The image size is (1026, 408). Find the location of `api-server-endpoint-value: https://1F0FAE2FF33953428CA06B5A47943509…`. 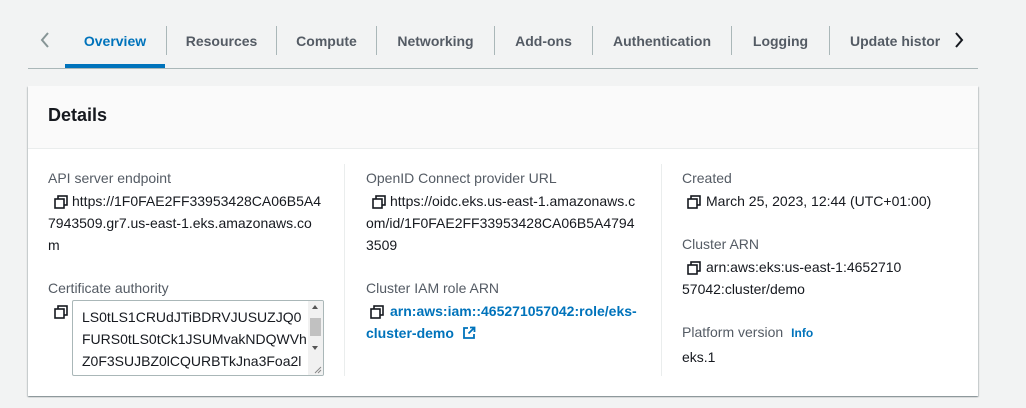

api-server-endpoint-value: https://1F0FAE2FF33953428CA06B5A47943509… is located at coordinates (185, 223).